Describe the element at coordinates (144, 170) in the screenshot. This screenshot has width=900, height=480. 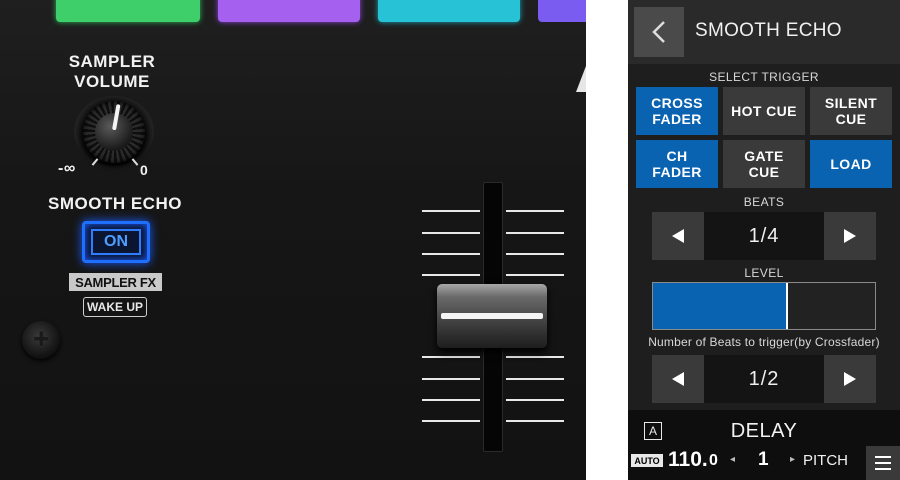
I see `knob-max-label: 0` at that location.